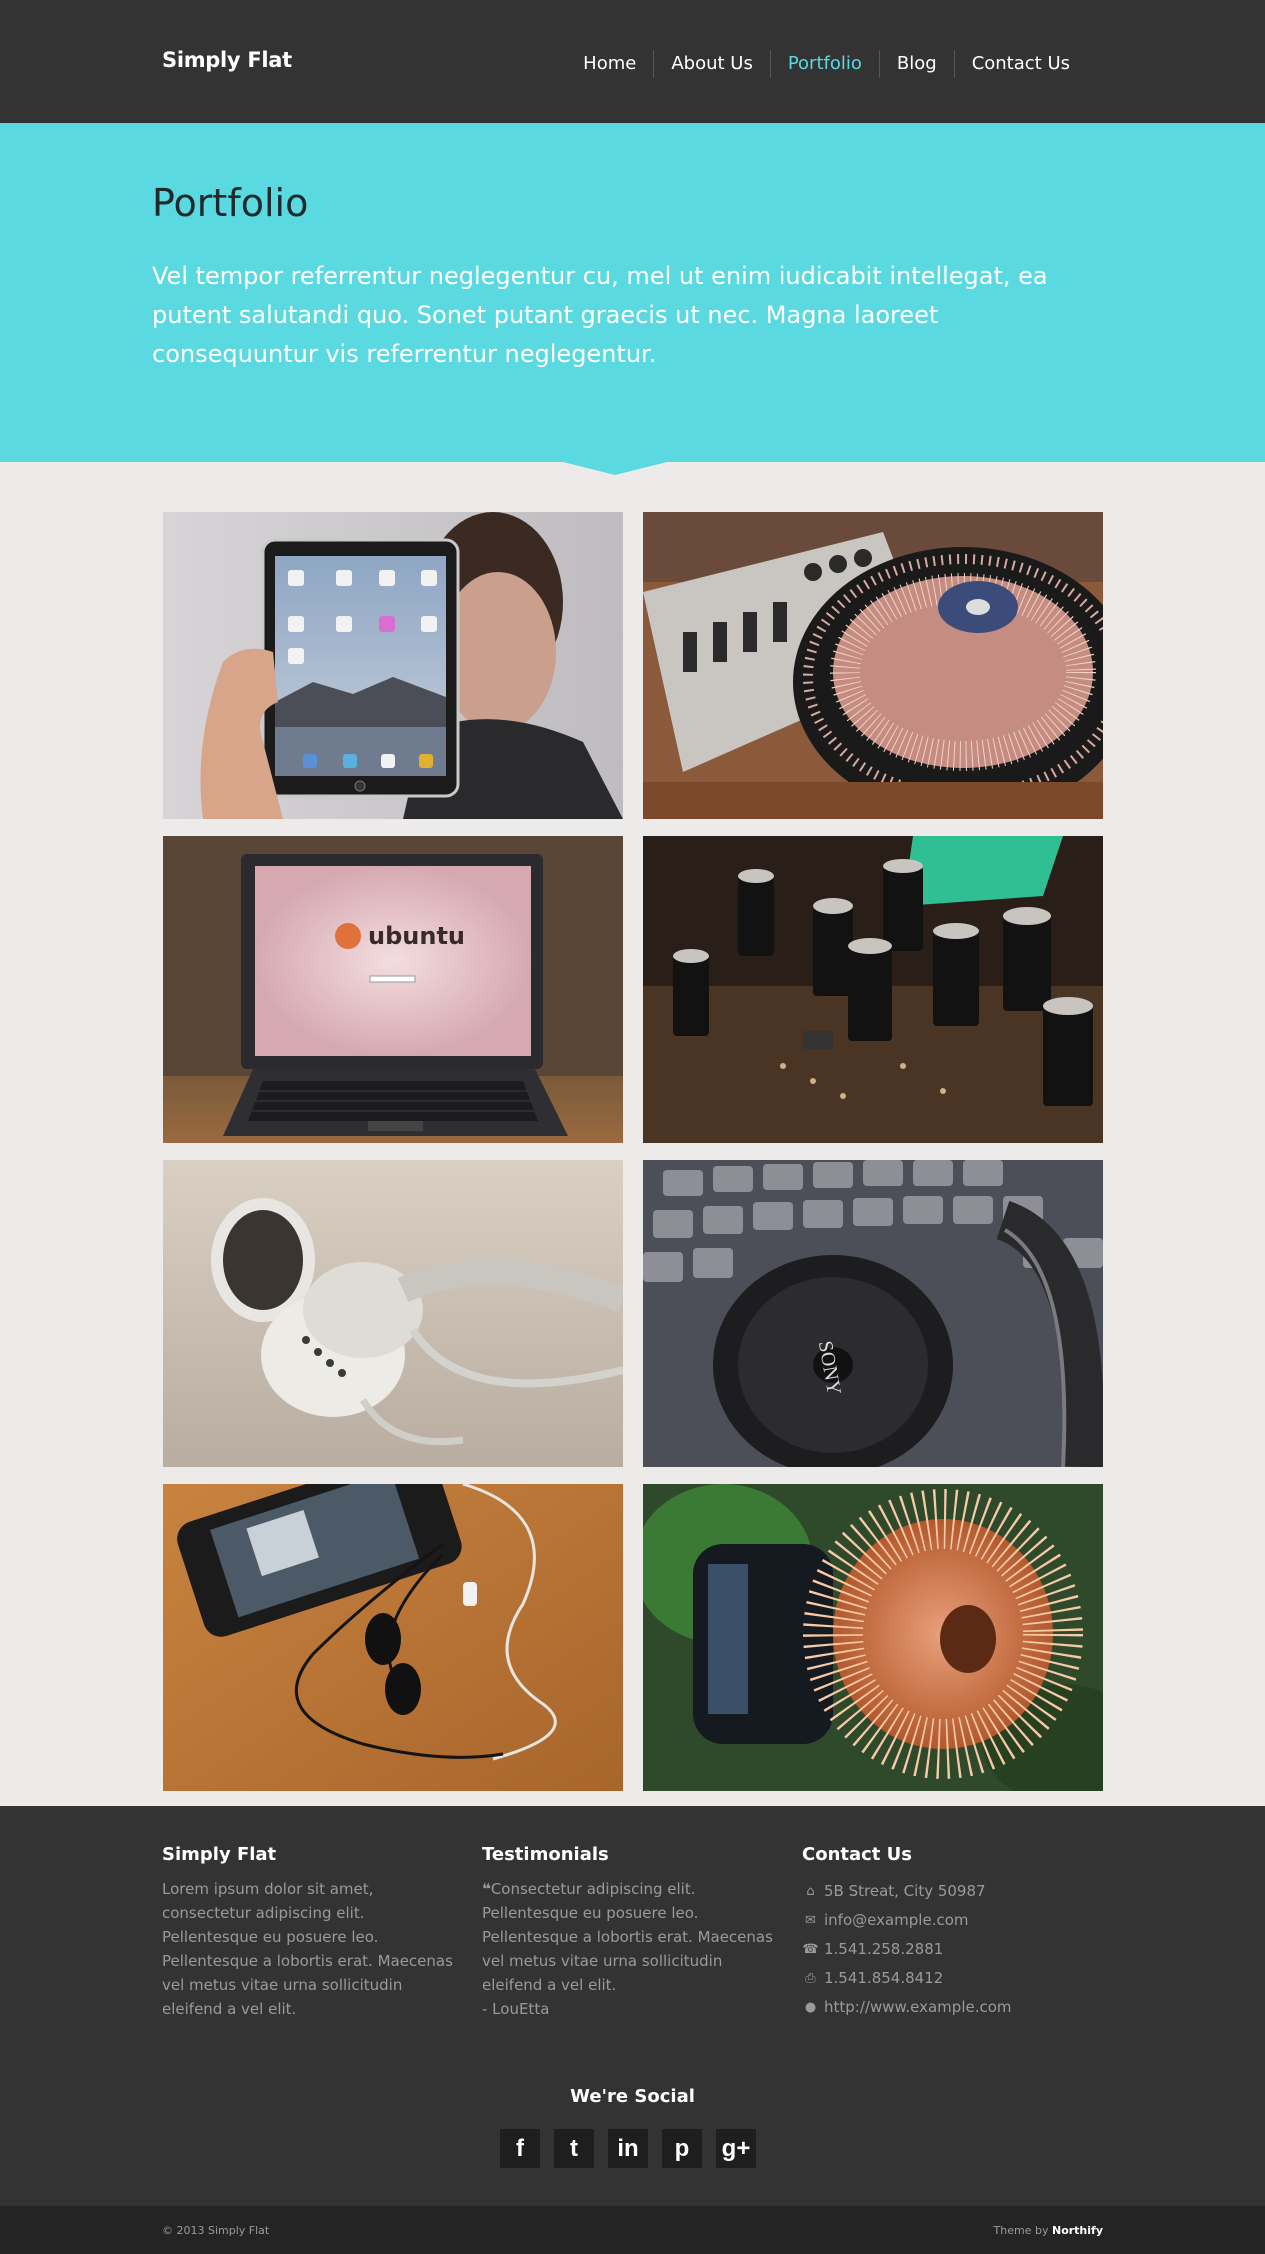 This screenshot has height=2254, width=1265. I want to click on contact-fax-text: 1.541.854.8412, so click(884, 1978).